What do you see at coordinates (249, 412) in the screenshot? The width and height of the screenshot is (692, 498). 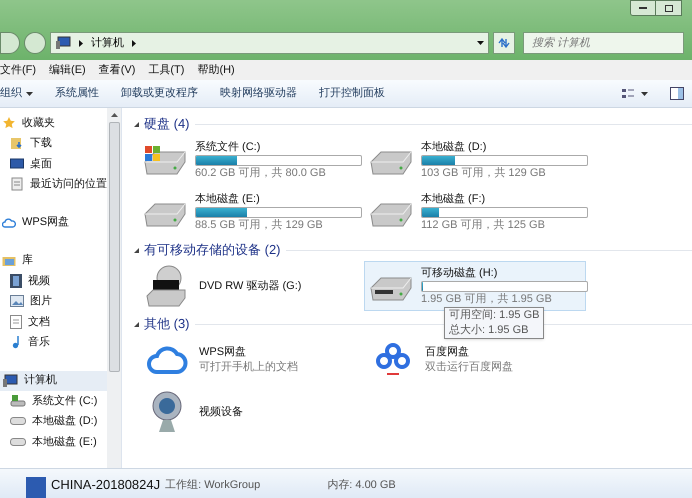 I see `drive-tile: 视频设备` at bounding box center [249, 412].